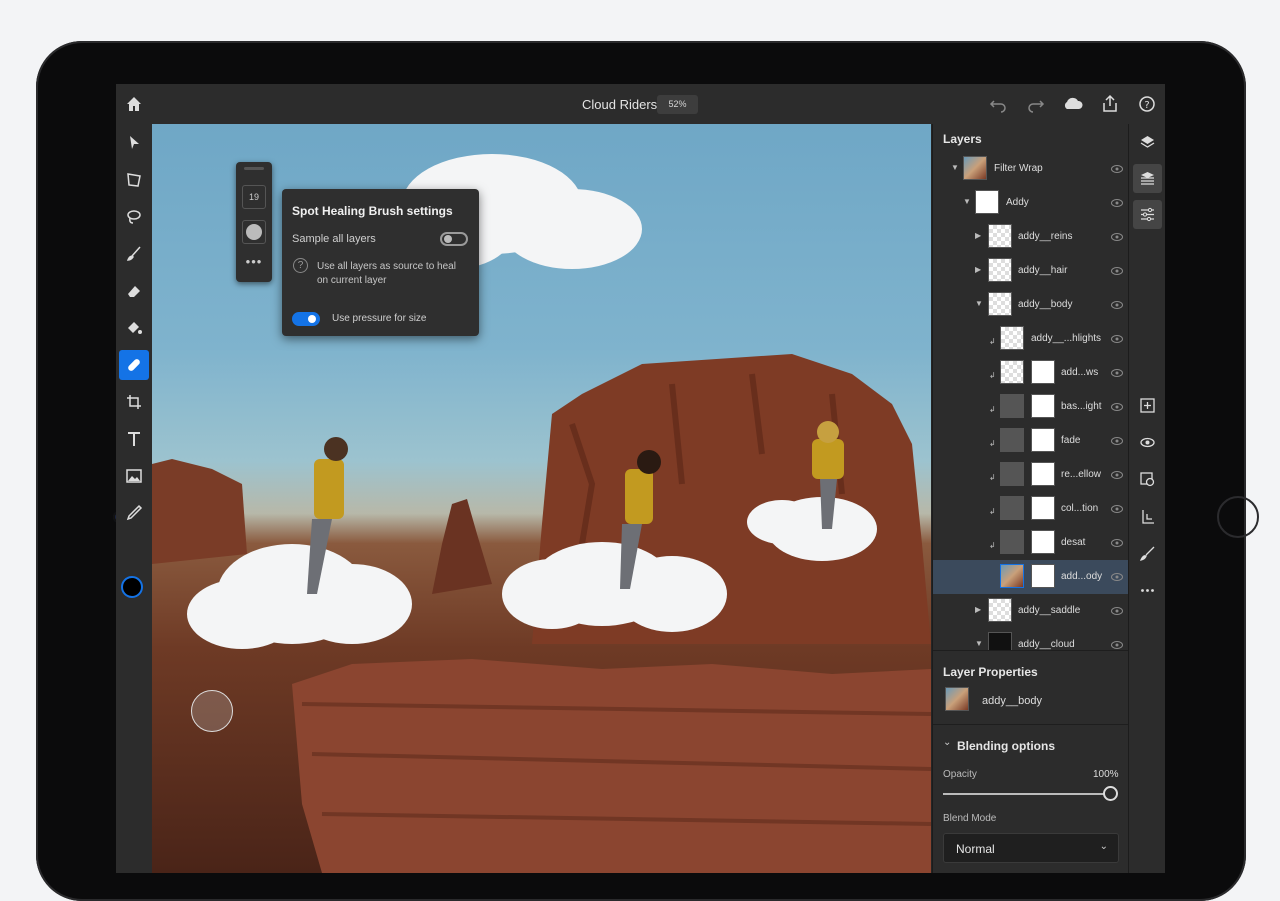 The width and height of the screenshot is (1280, 901). Describe the element at coordinates (1031, 407) in the screenshot. I see `layer-row: ↲ bas...ight` at that location.